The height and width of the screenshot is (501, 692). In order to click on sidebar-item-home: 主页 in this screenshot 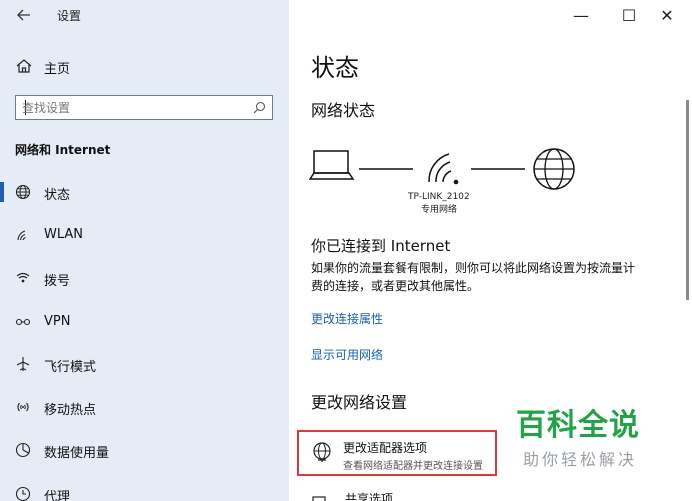, I will do `click(144, 66)`.